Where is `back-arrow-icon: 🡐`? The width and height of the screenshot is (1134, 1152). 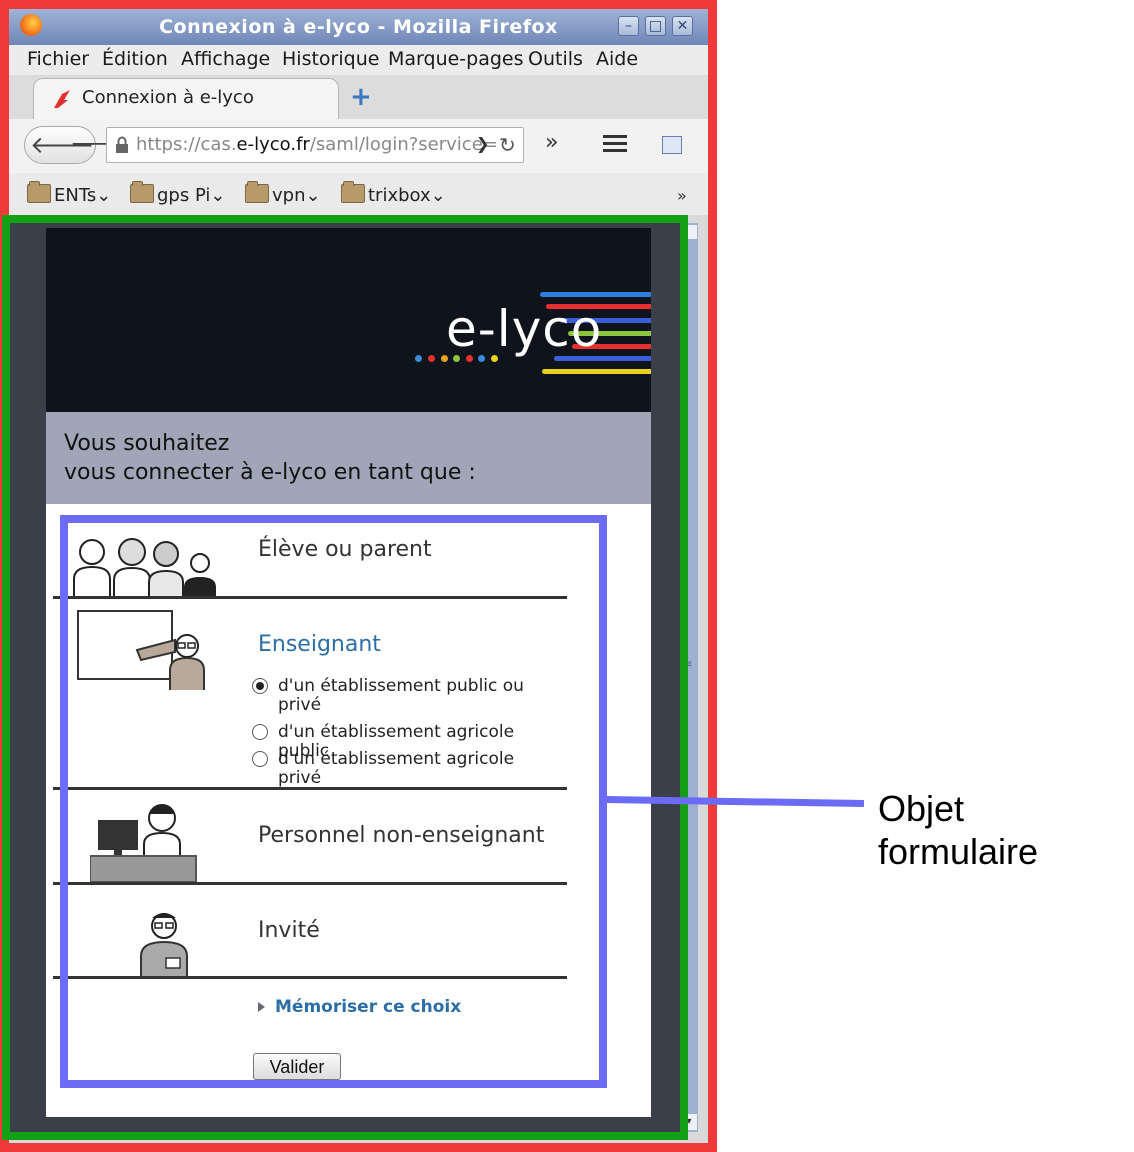 back-arrow-icon: 🡐 is located at coordinates (62, 145).